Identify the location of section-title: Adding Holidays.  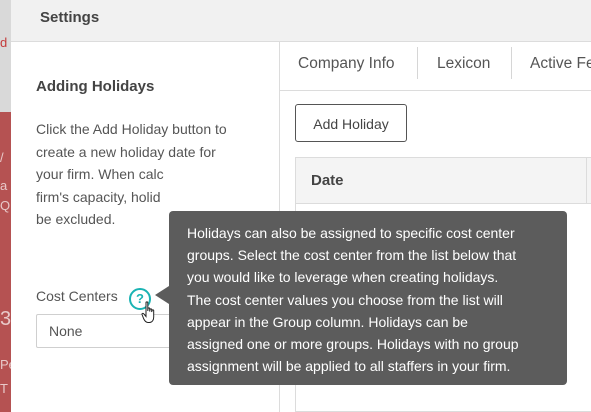
(95, 86).